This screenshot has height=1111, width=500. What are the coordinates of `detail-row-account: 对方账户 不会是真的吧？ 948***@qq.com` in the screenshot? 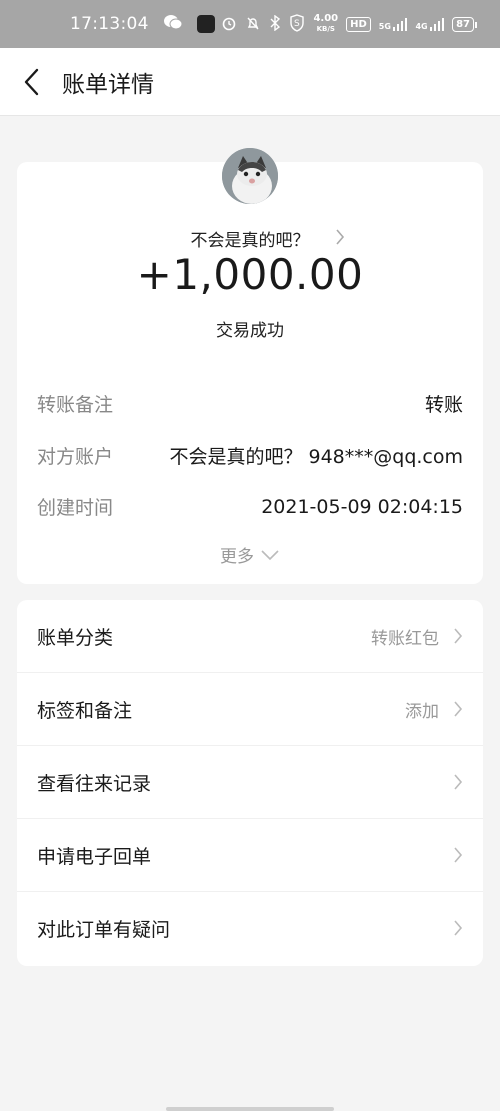 It's located at (250, 455).